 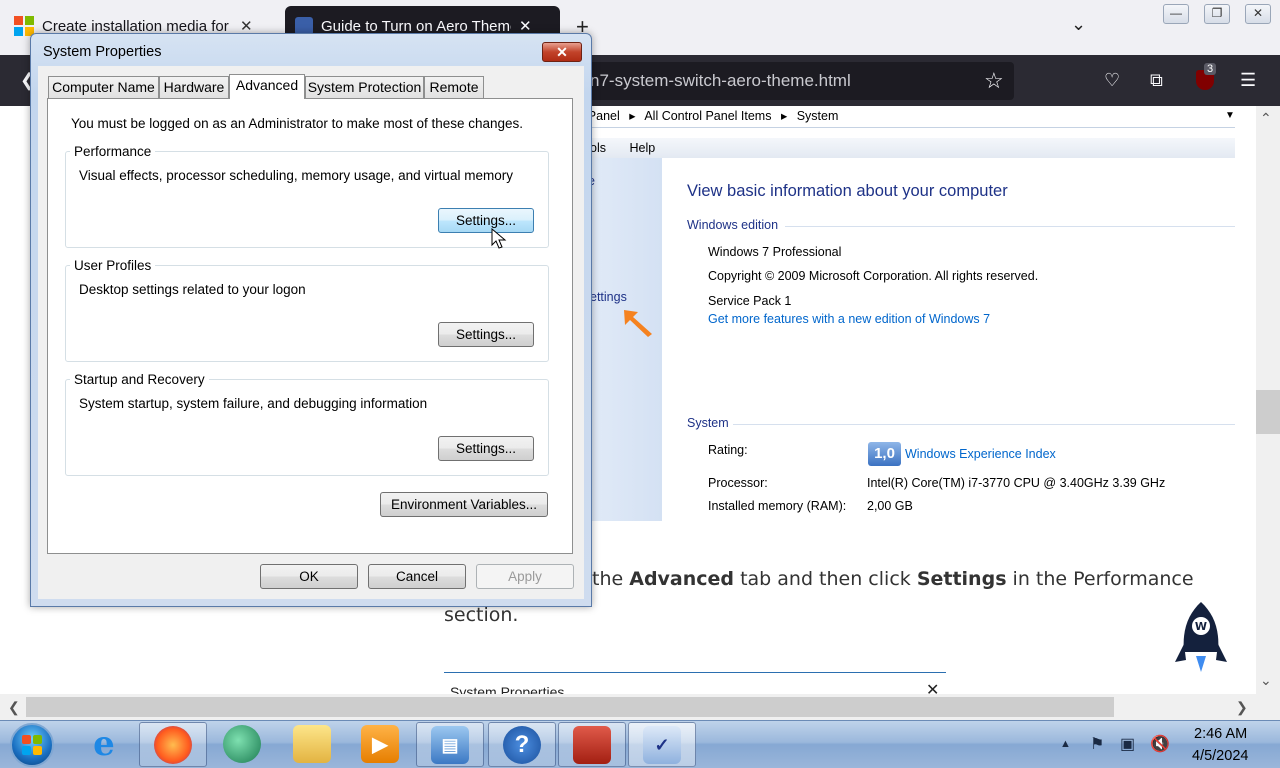 What do you see at coordinates (364, 87) in the screenshot?
I see `tab-system-protection: System Protection` at bounding box center [364, 87].